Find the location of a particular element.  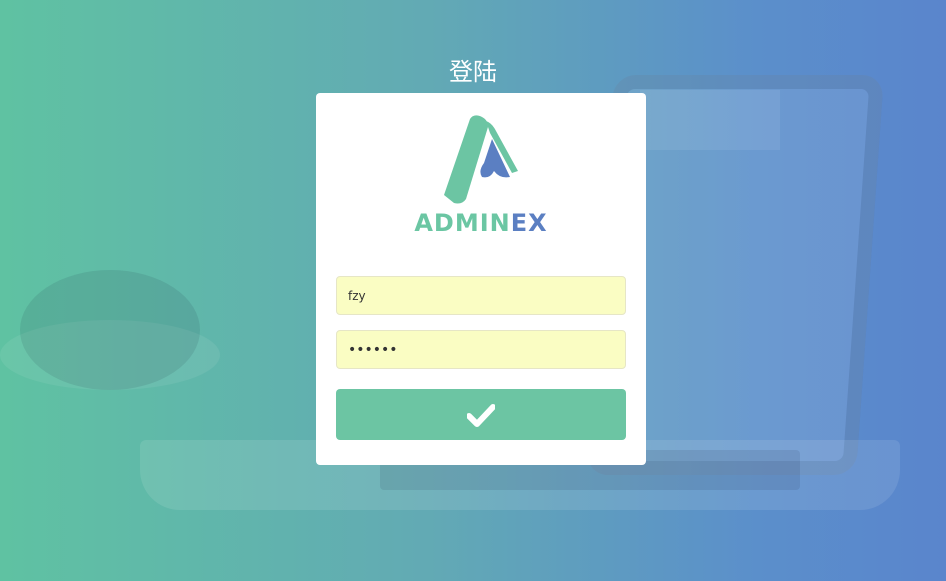

logo-icon is located at coordinates (481, 159).